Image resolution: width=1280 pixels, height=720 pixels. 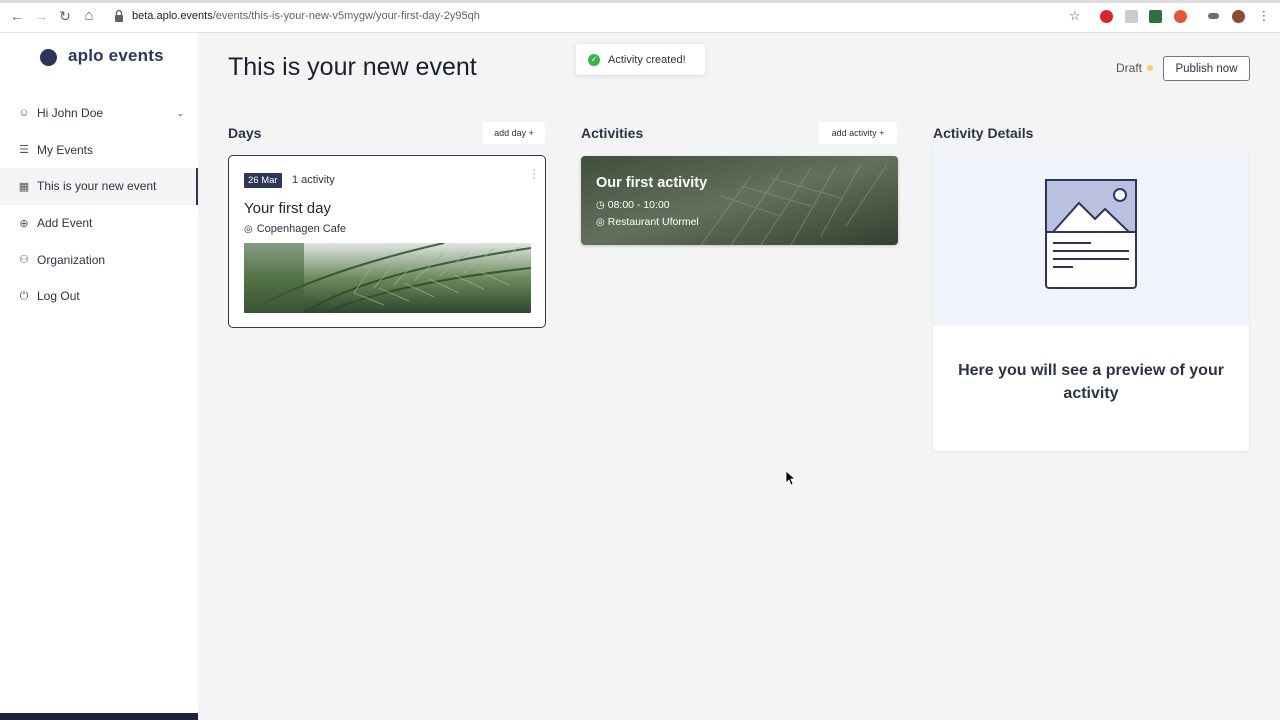 I want to click on day-location: ◎ Copenhagen Cafe, so click(x=295, y=229).